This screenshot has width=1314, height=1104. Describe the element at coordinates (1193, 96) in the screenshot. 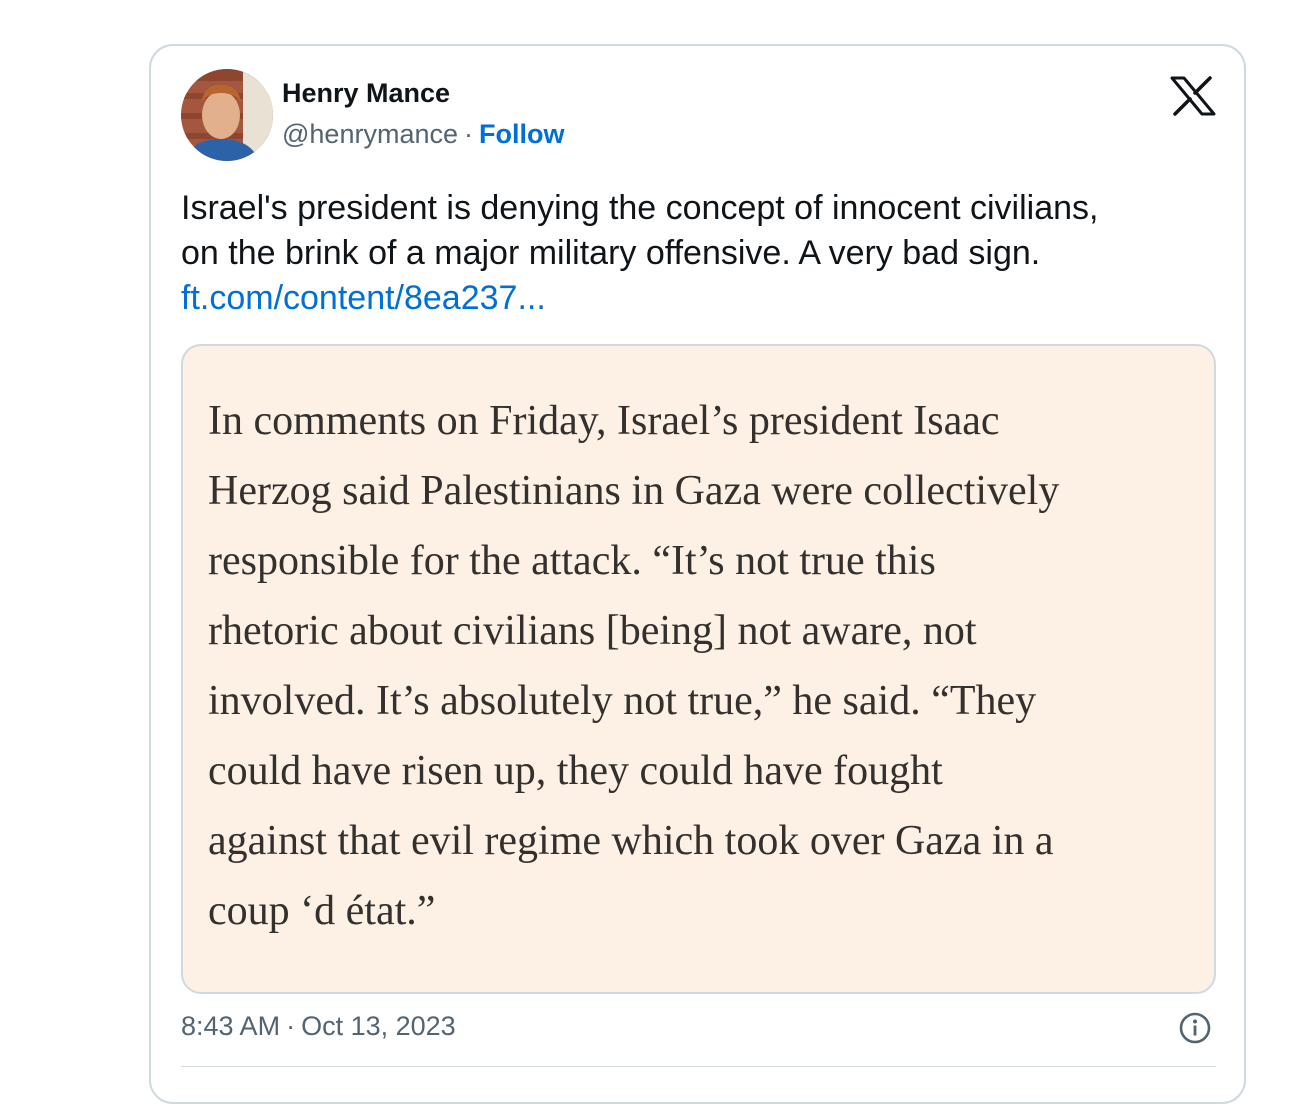

I see `x-logo-icon` at that location.